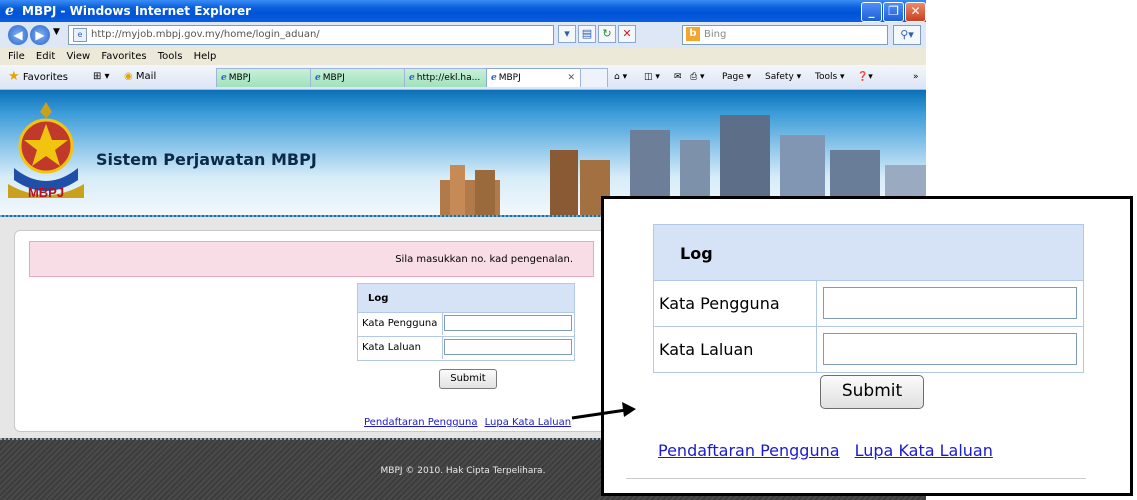 The height and width of the screenshot is (500, 1137). I want to click on callout-arrow-icon, so click(603, 411).